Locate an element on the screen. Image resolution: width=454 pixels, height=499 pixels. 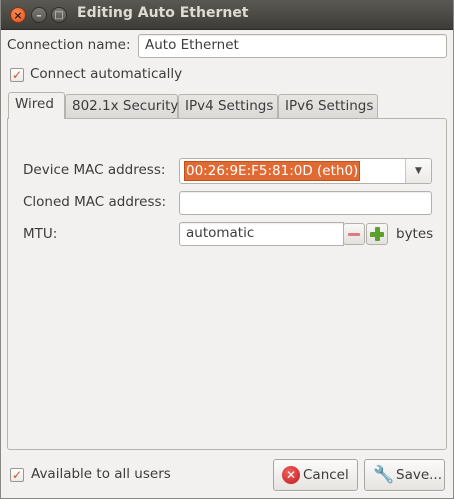
tab-ipv4-settings: IPv4 Settings is located at coordinates (228, 106).